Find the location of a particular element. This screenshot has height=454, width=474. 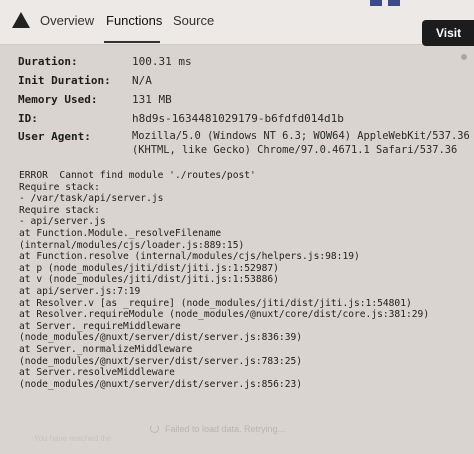

meta-label: Memory Used: is located at coordinates (58, 99).